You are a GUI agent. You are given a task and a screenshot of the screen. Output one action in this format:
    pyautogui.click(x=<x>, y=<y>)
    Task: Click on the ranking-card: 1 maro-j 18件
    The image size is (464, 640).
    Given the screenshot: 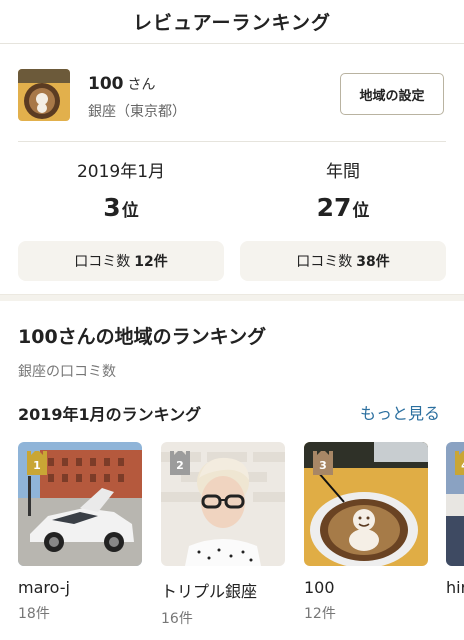 What is the action you would take?
    pyautogui.click(x=80, y=532)
    